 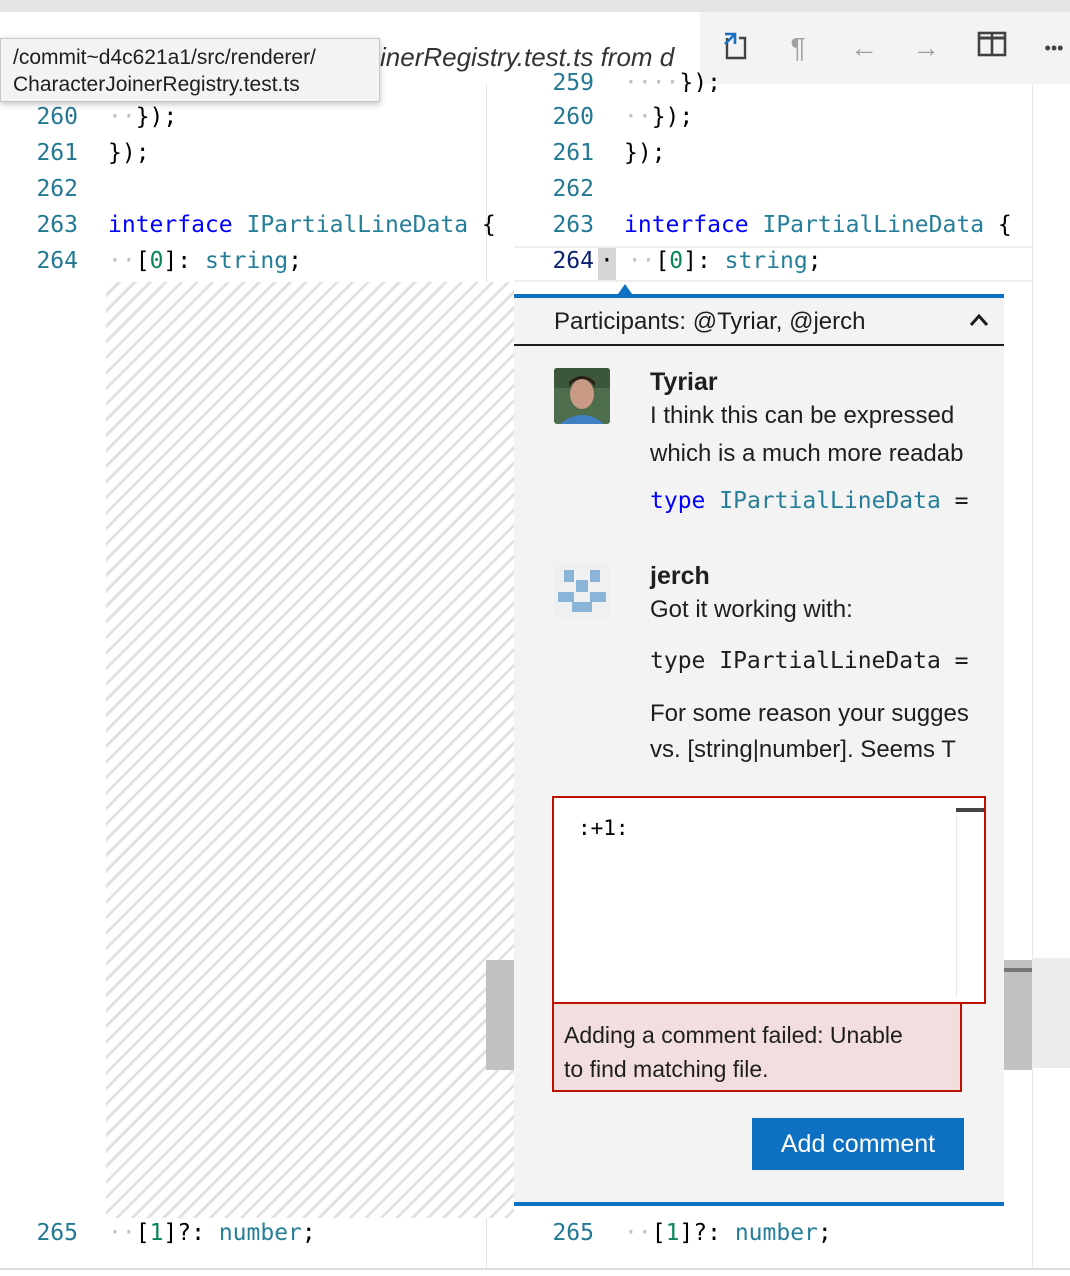 I want to click on add-comment-button: Add comment, so click(x=858, y=1144).